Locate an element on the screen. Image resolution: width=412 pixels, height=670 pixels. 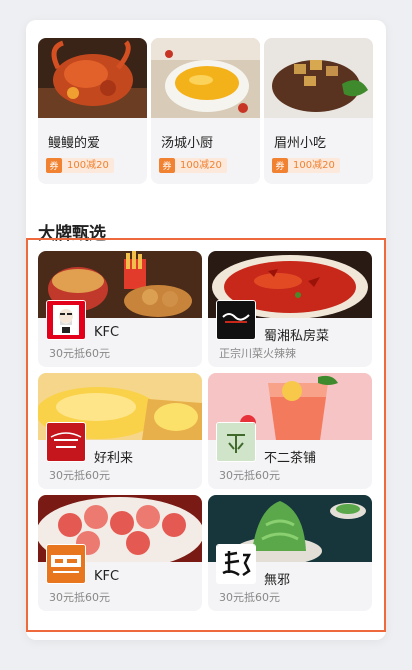
holiland-logo is located at coordinates (66, 442).